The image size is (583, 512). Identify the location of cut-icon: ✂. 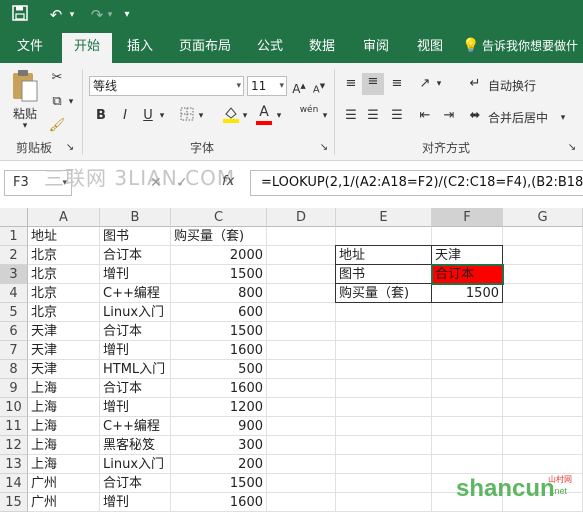
(57, 78).